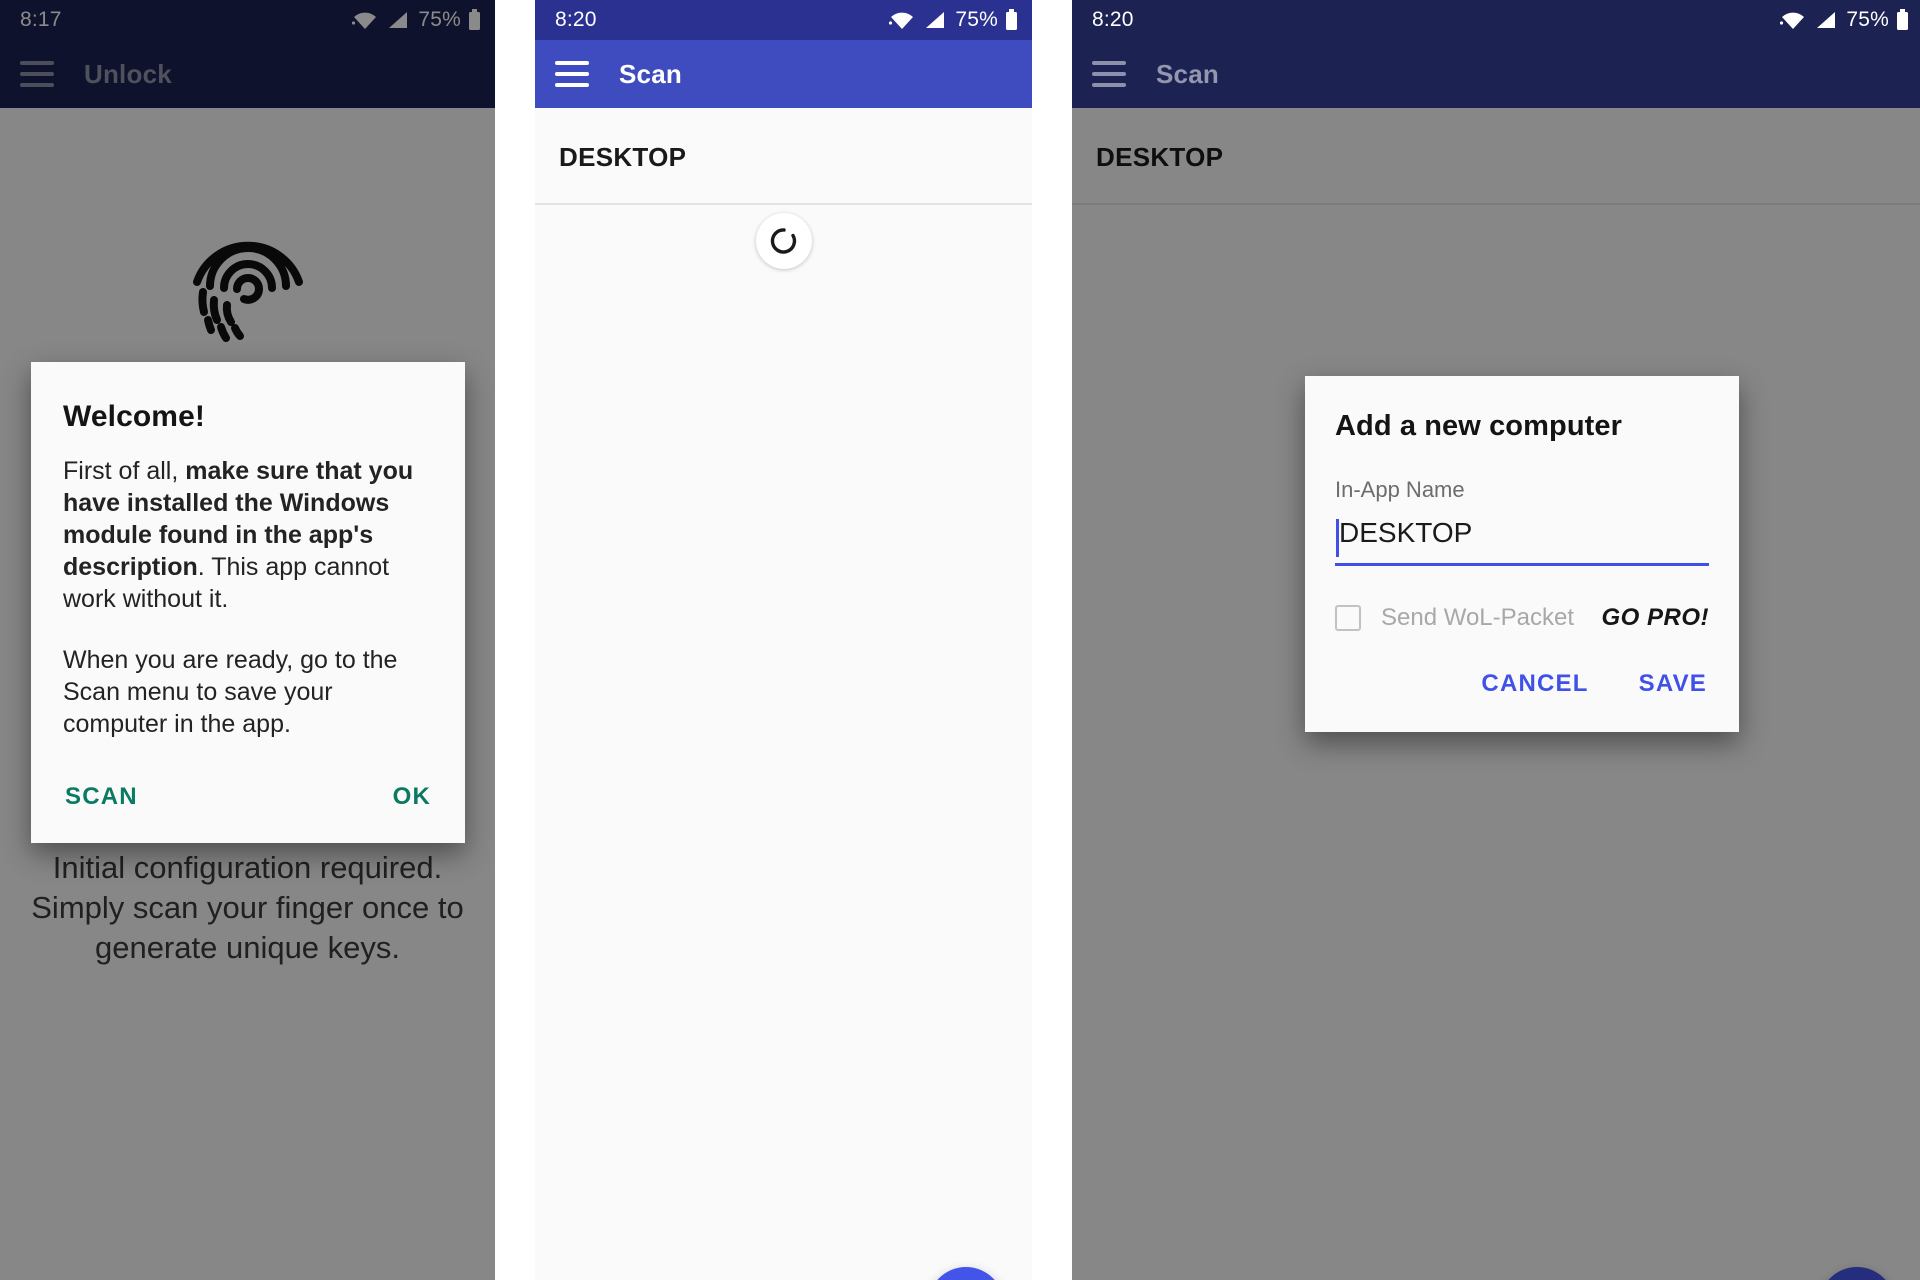  Describe the element at coordinates (1478, 426) in the screenshot. I see `dialog-title: Add a new computer` at that location.